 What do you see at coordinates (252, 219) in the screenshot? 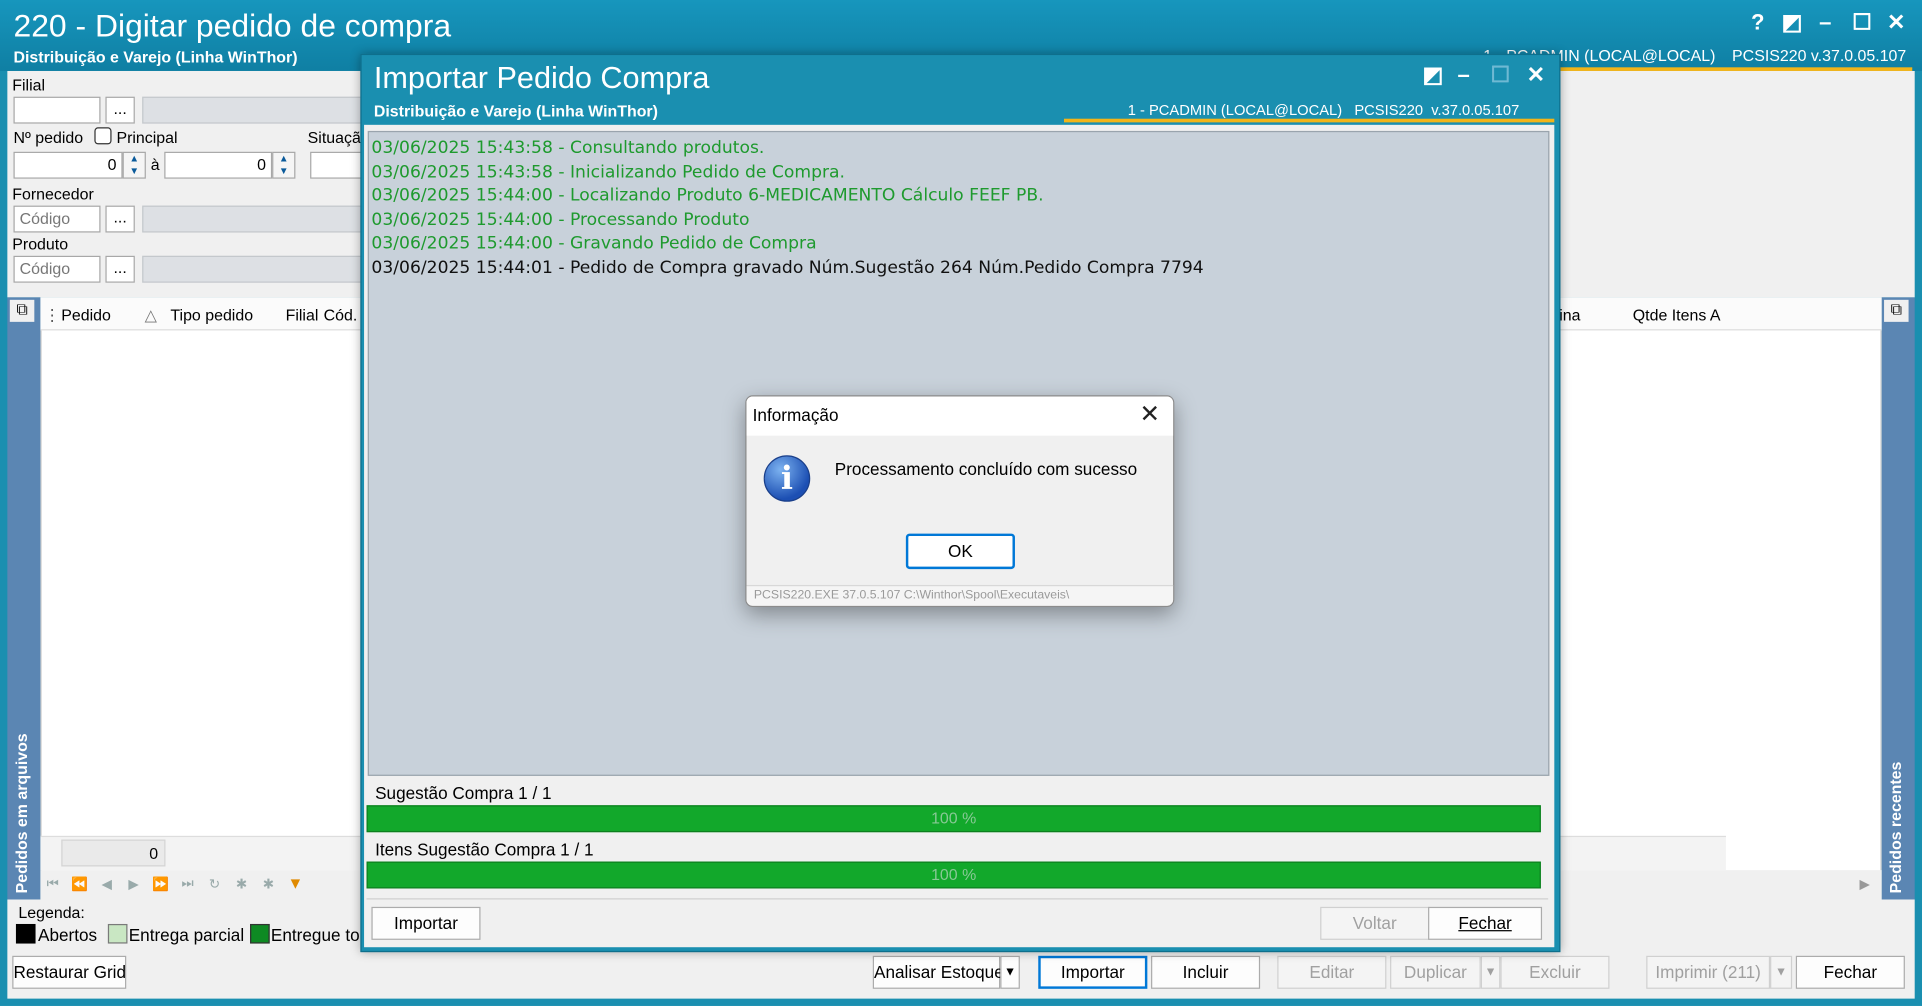
I see `fornecedor-description` at bounding box center [252, 219].